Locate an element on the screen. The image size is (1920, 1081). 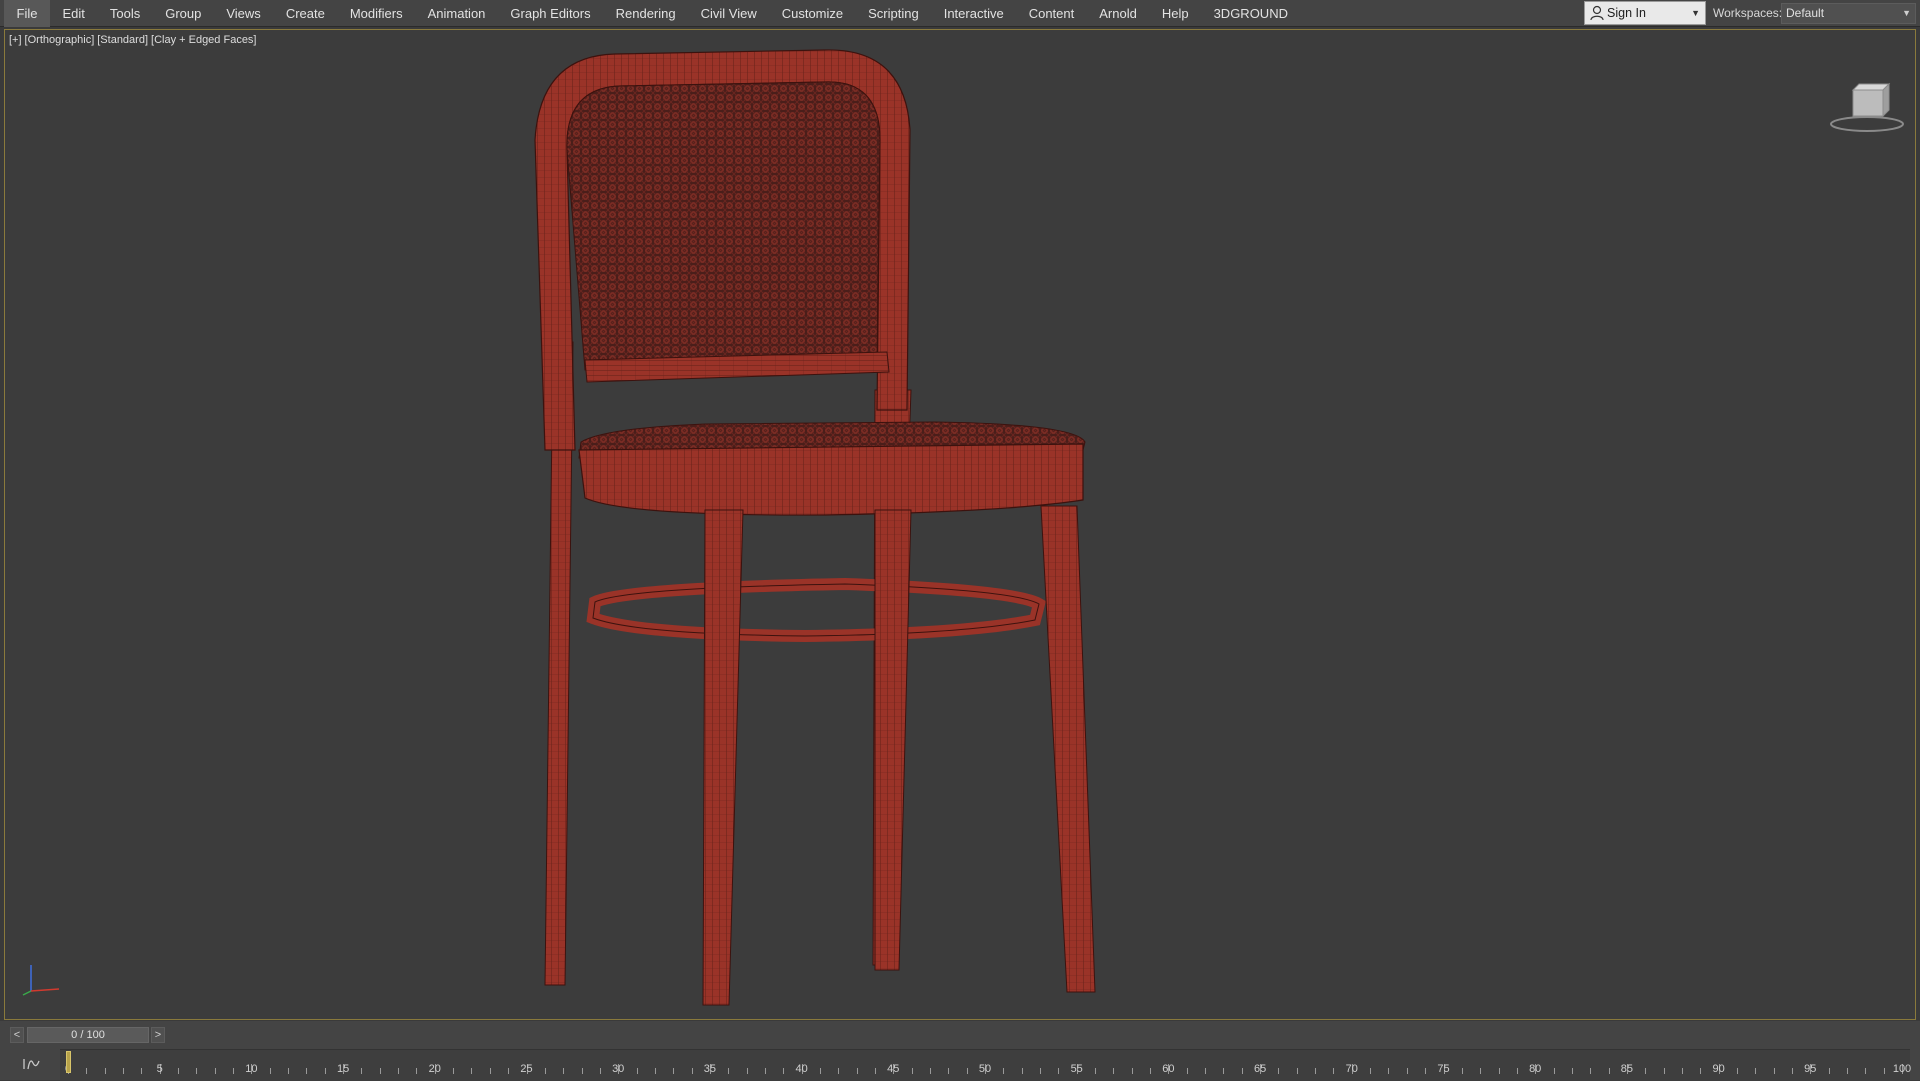
timeline-tick-label: 75 is located at coordinates (1443, 1069).